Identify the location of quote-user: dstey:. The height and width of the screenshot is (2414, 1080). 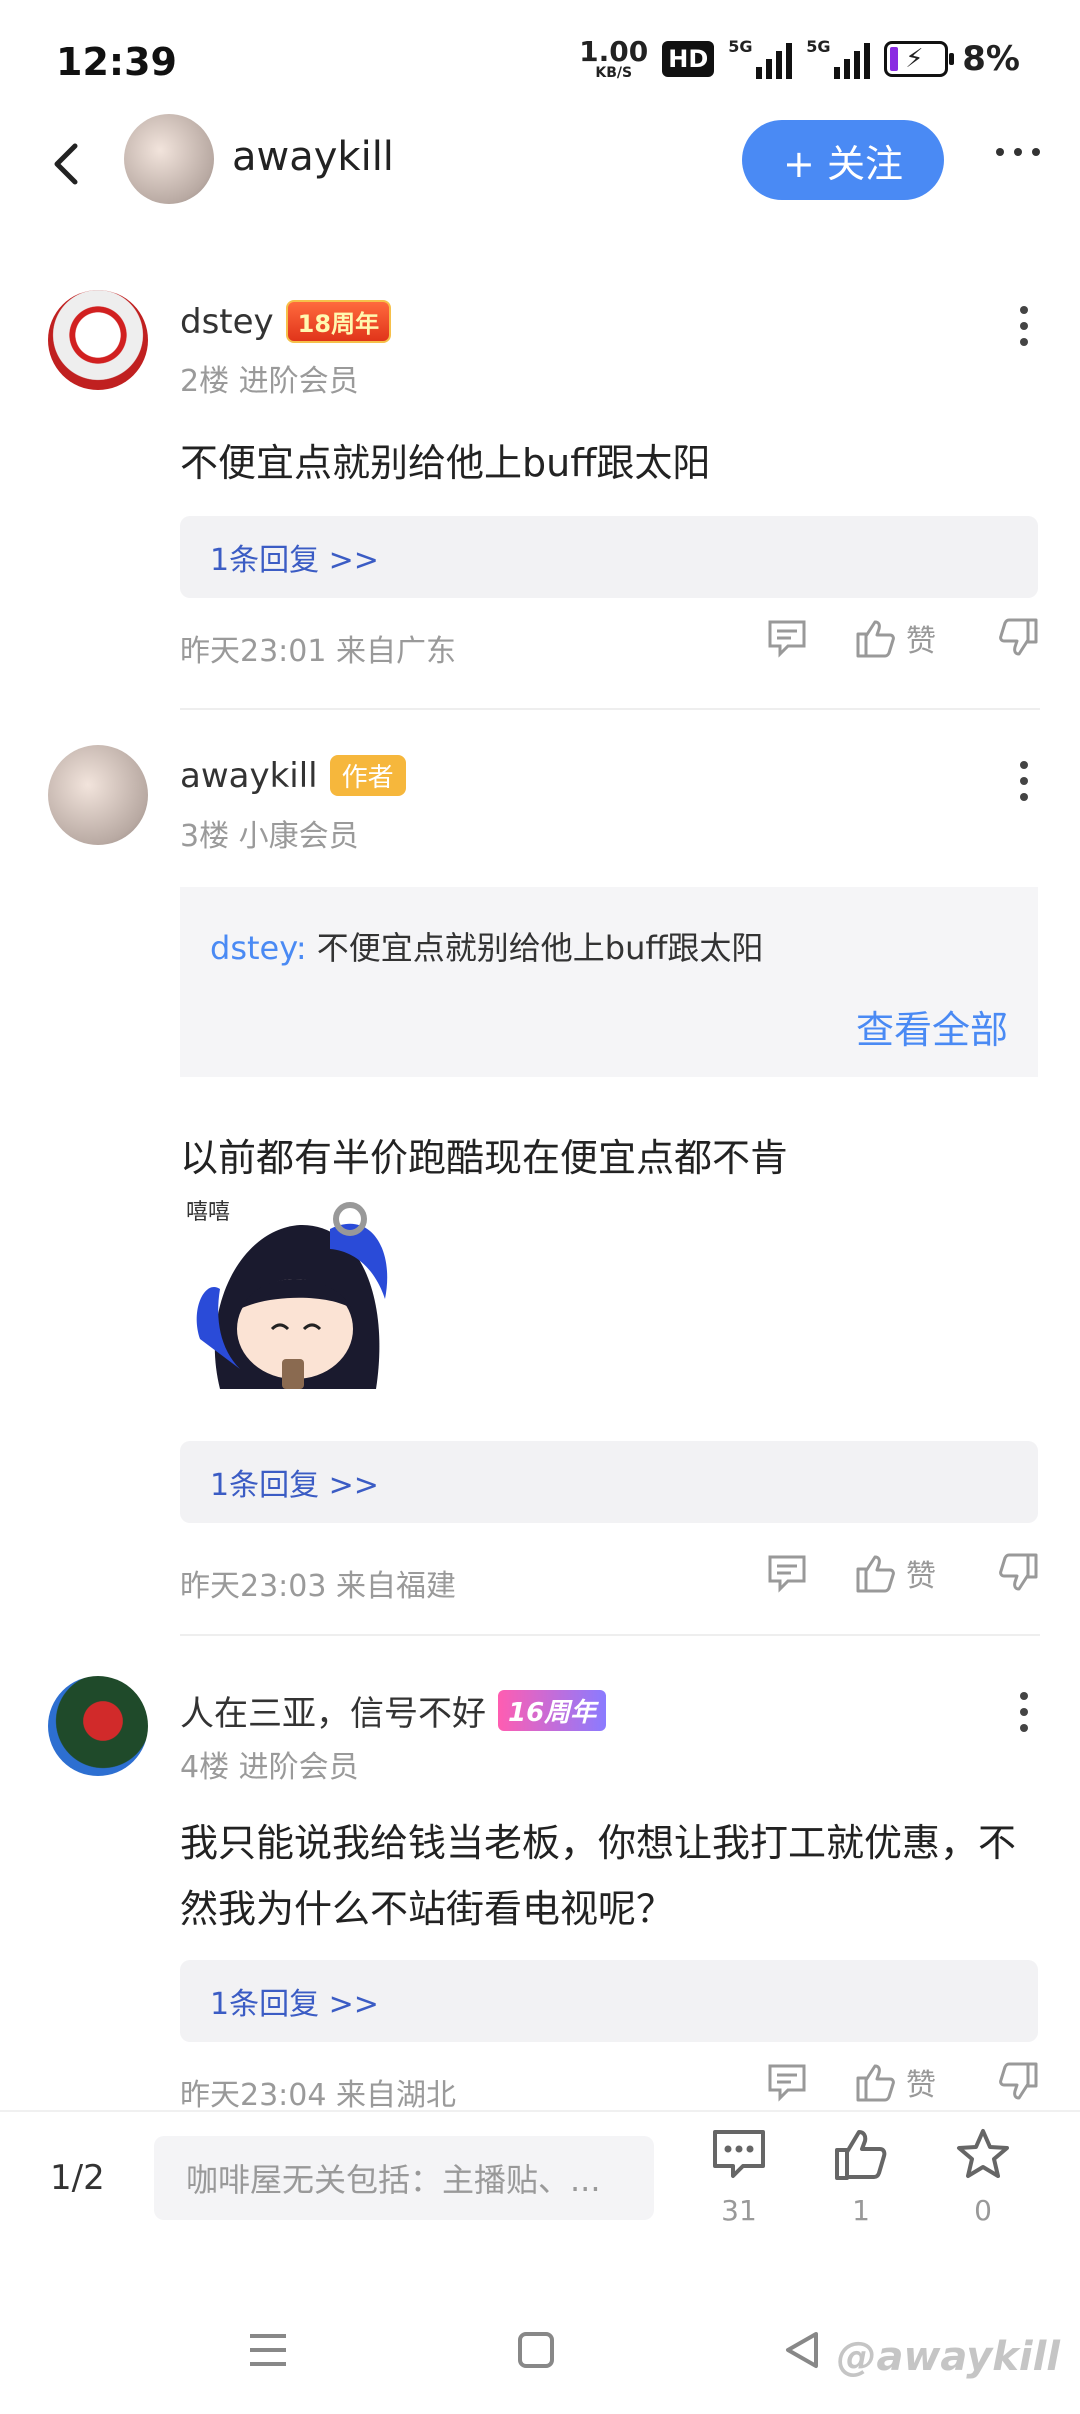
(258, 948).